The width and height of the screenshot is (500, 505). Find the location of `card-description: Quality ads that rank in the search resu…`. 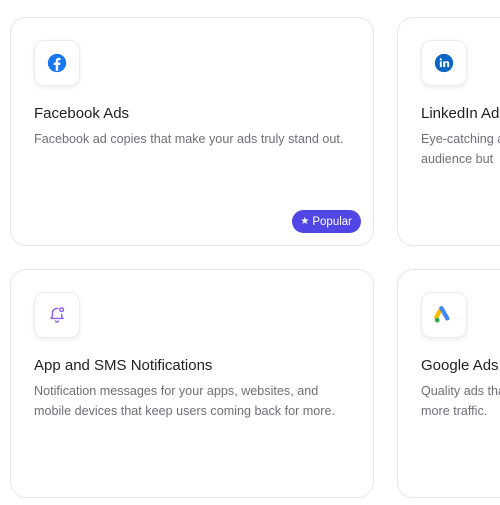

card-description: Quality ads that rank in the search resu… is located at coordinates (460, 401).